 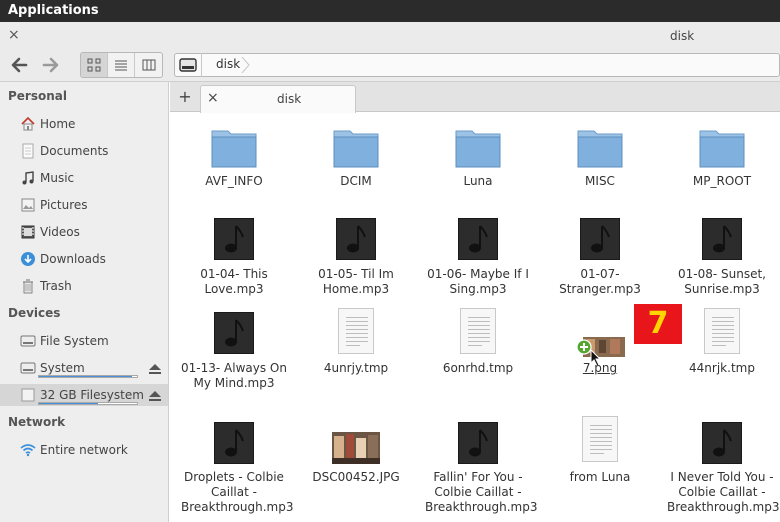 What do you see at coordinates (478, 181) in the screenshot?
I see `file-name: Luna` at bounding box center [478, 181].